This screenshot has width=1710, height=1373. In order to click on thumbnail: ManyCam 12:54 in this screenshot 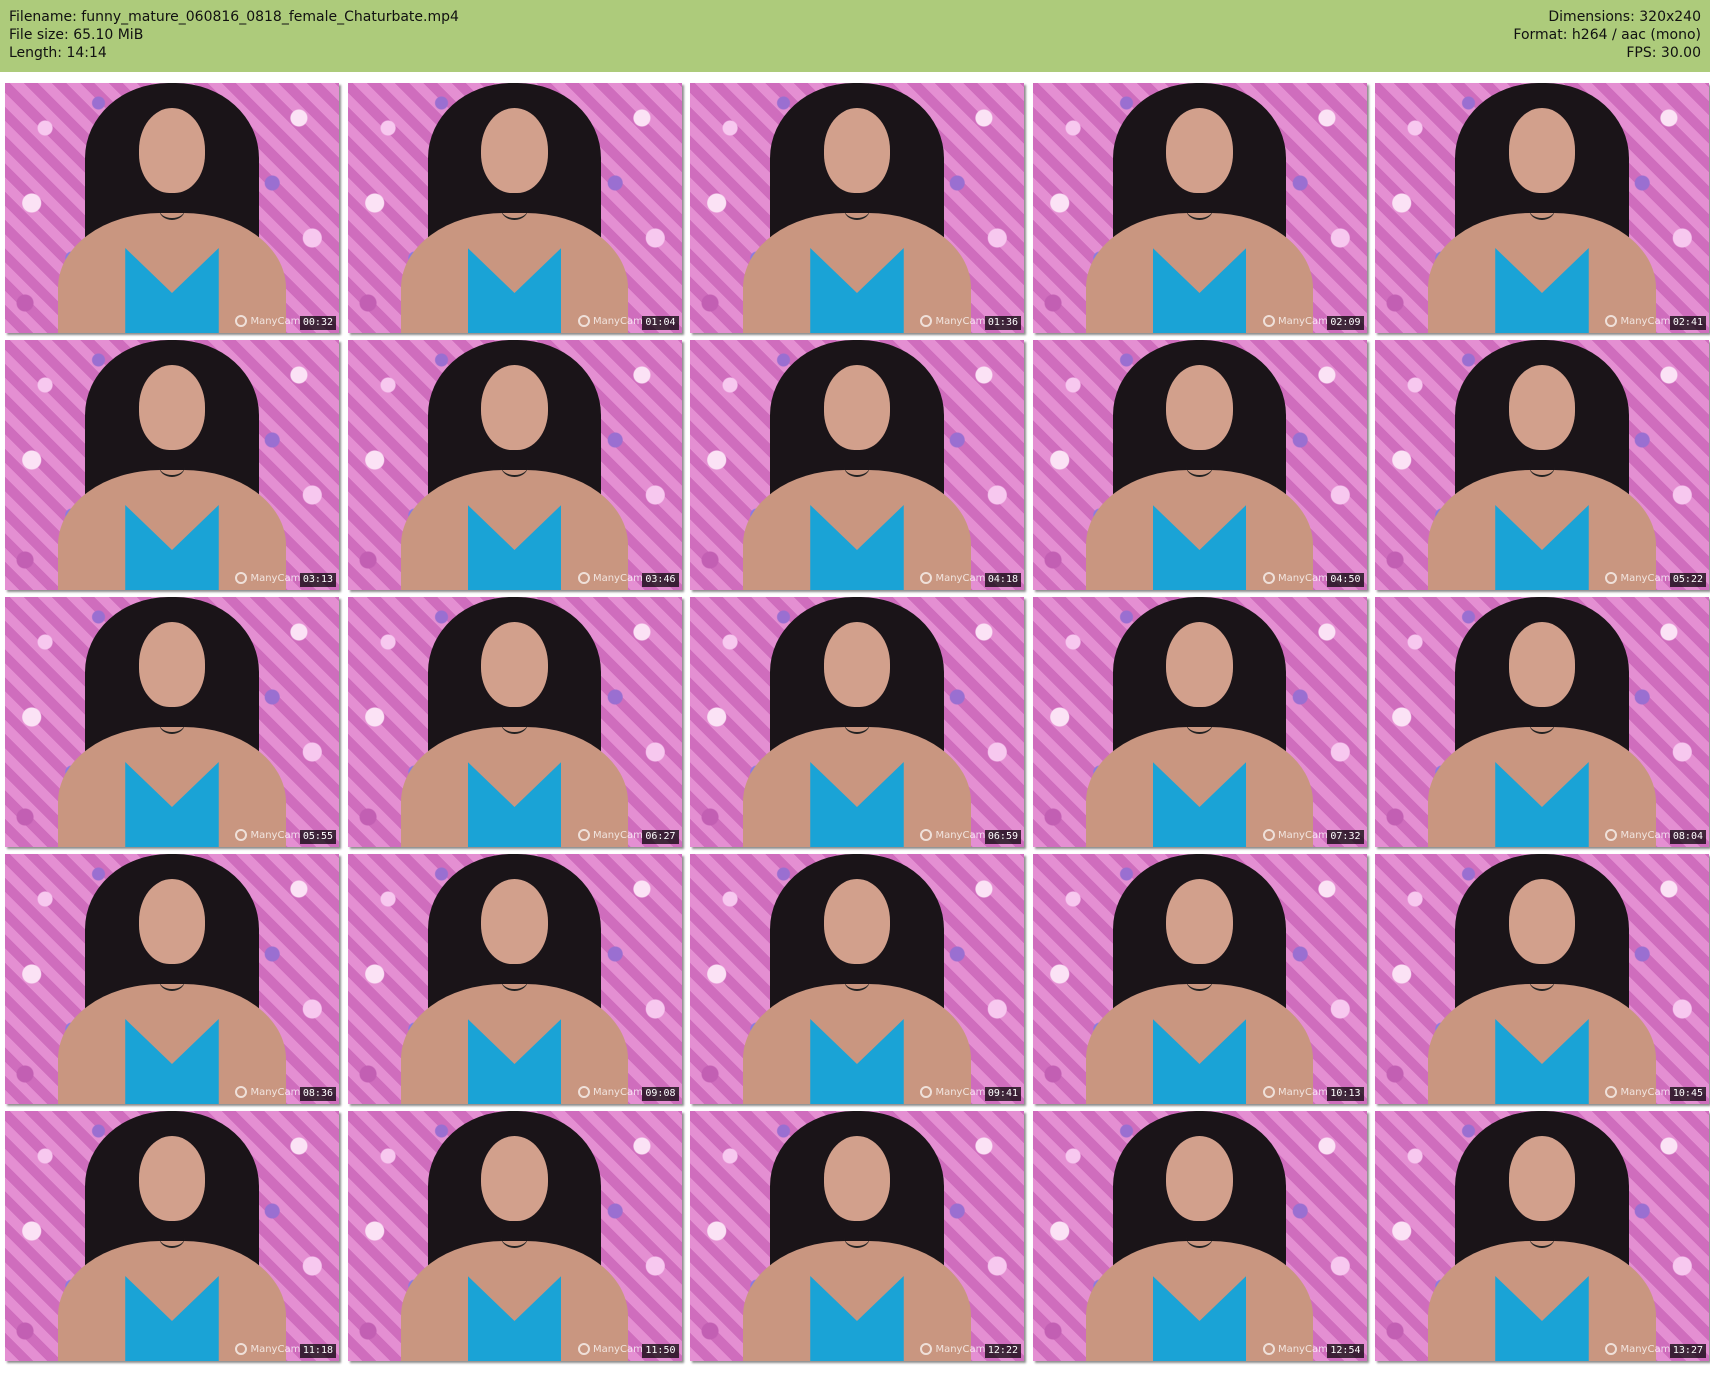, I will do `click(1199, 1236)`.